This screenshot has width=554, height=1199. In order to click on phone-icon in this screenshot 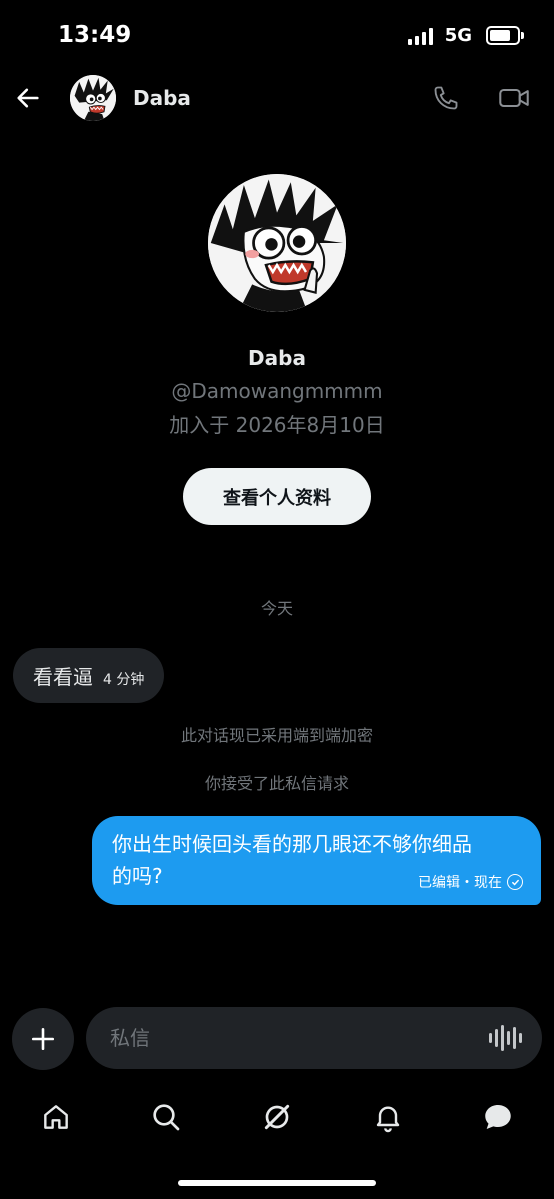, I will do `click(446, 98)`.